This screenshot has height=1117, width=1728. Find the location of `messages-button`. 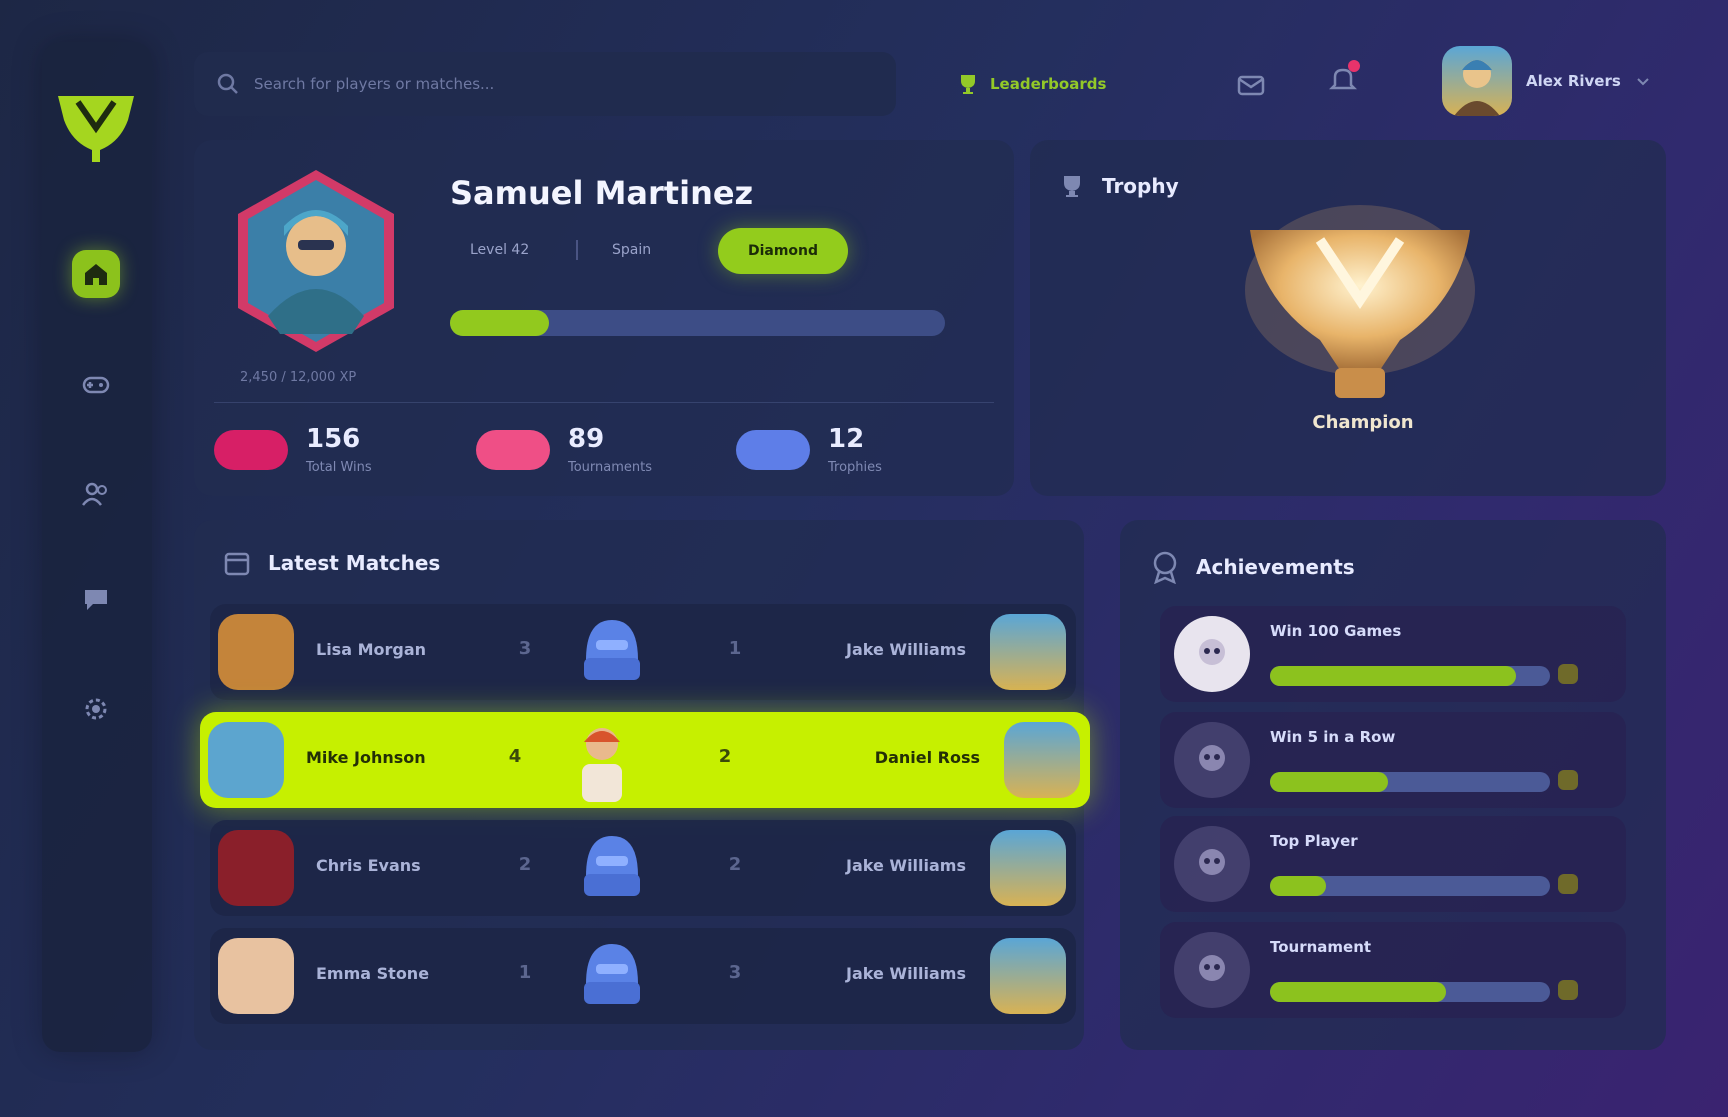

messages-button is located at coordinates (1251, 85).